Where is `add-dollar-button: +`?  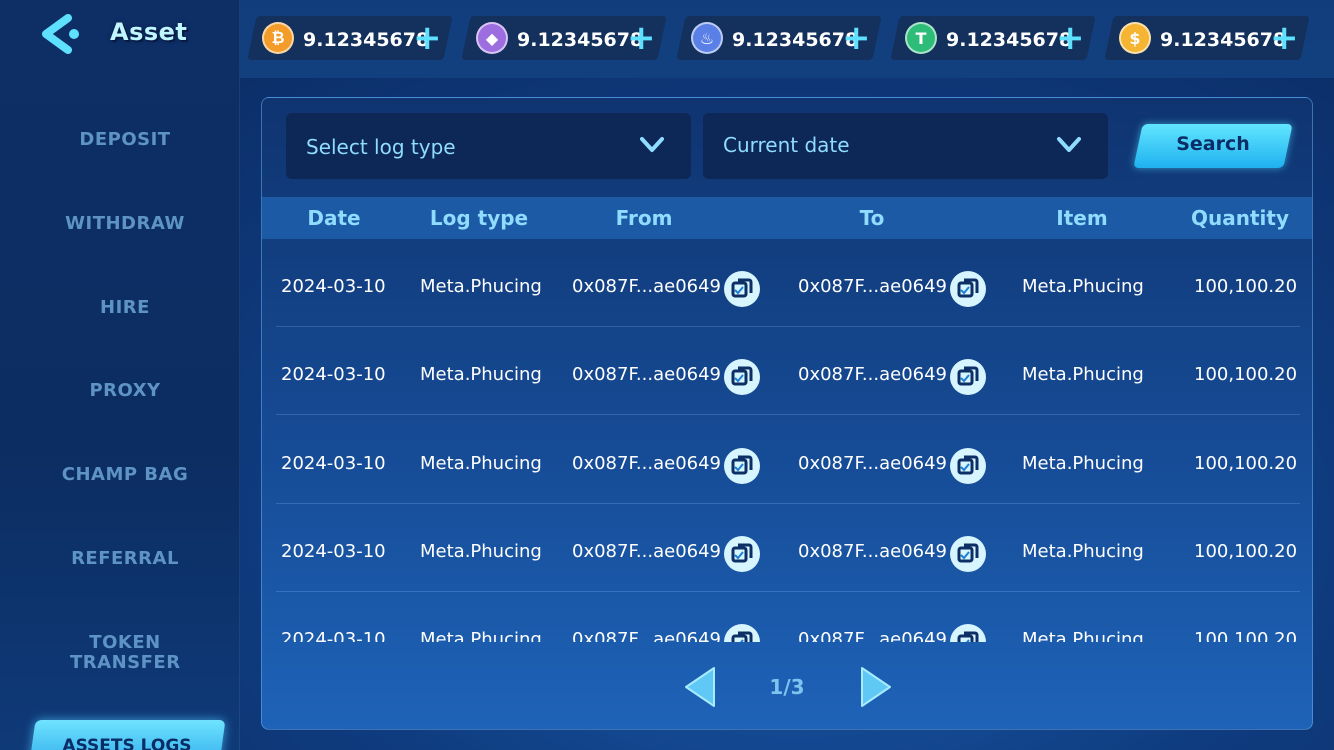
add-dollar-button: + is located at coordinates (1284, 38).